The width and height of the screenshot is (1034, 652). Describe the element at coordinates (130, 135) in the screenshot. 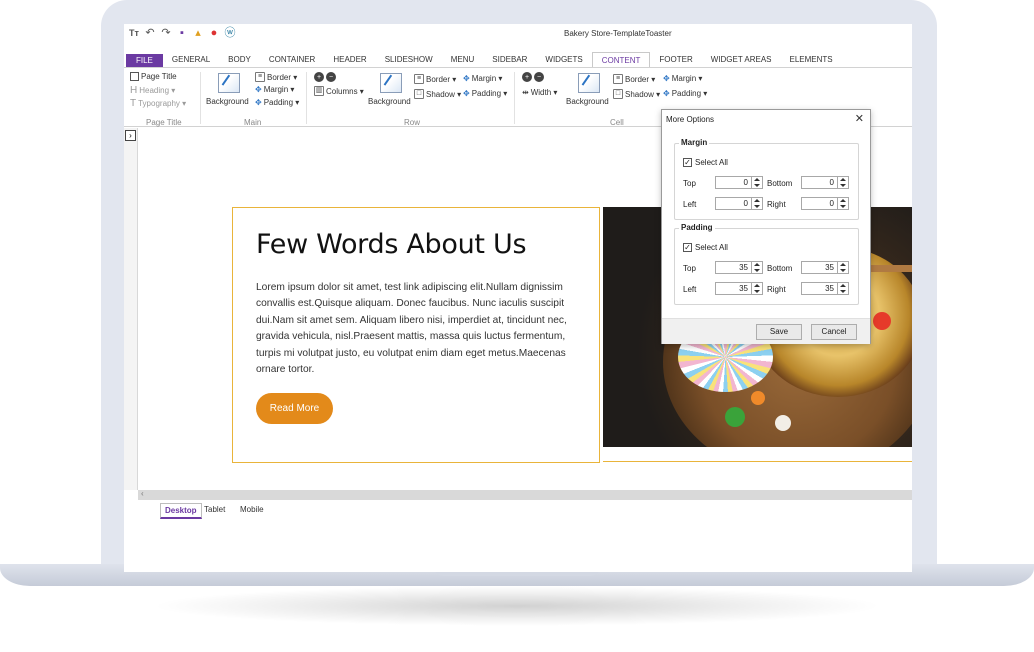

I see `expand-panel-icon: ›` at that location.